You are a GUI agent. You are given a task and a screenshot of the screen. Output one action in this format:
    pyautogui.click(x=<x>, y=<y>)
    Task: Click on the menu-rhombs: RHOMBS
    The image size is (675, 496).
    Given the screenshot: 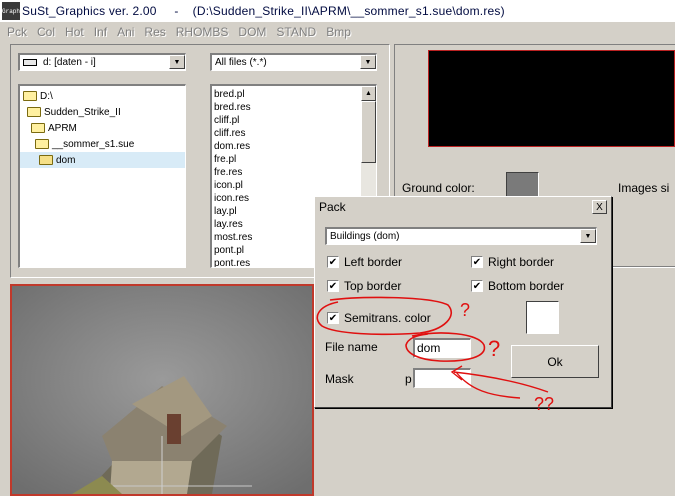 What is the action you would take?
    pyautogui.click(x=202, y=32)
    